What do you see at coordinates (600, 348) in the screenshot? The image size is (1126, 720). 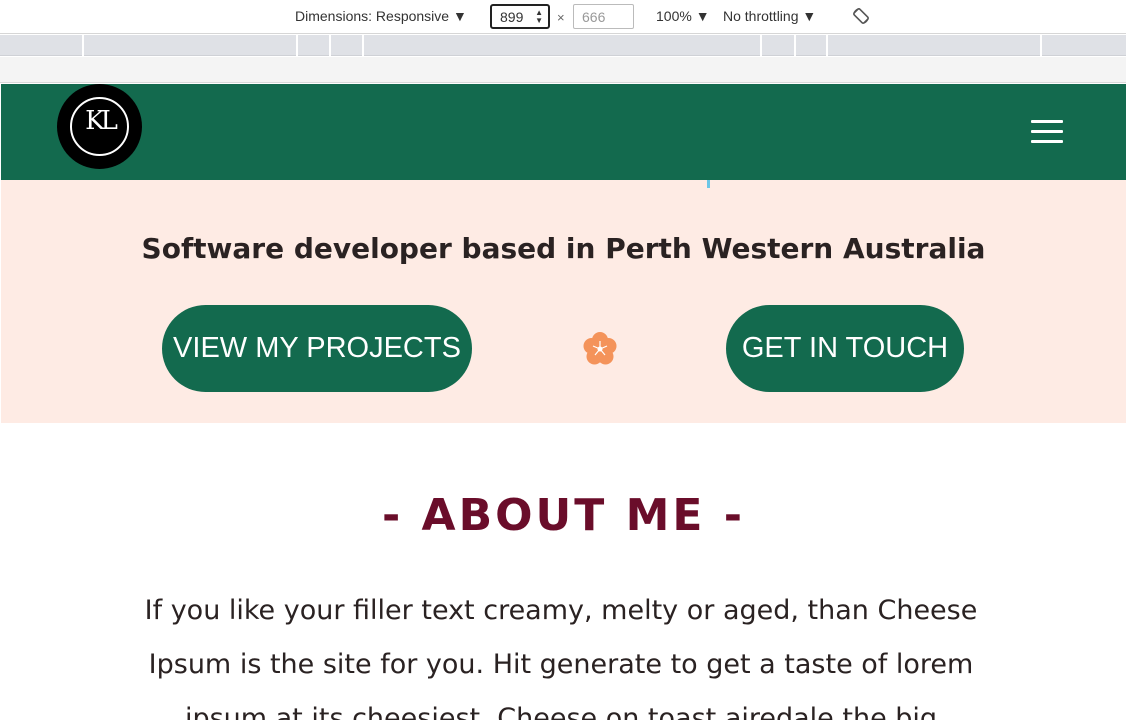 I see `flower-icon` at bounding box center [600, 348].